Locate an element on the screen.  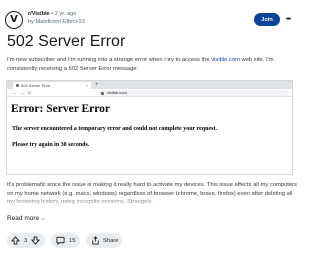
comment-bubble-icon is located at coordinates (60, 240).